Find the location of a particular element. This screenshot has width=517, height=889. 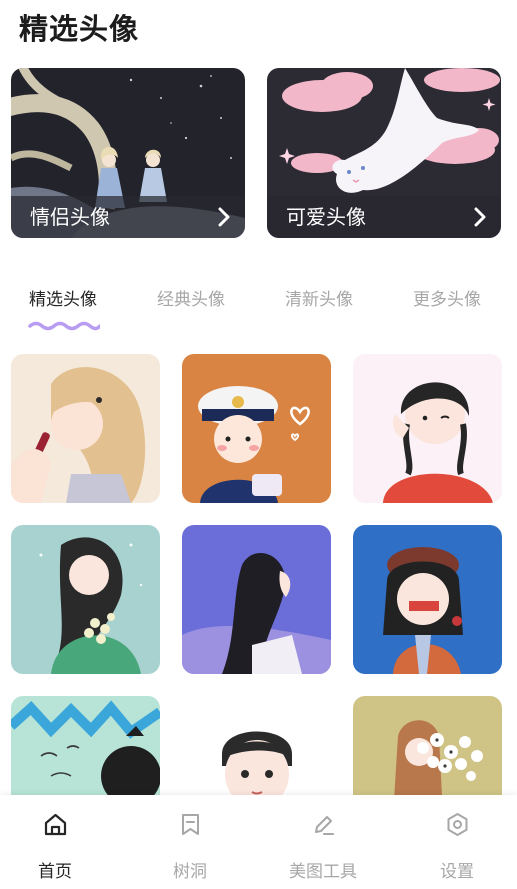

pen-icon is located at coordinates (324, 825).